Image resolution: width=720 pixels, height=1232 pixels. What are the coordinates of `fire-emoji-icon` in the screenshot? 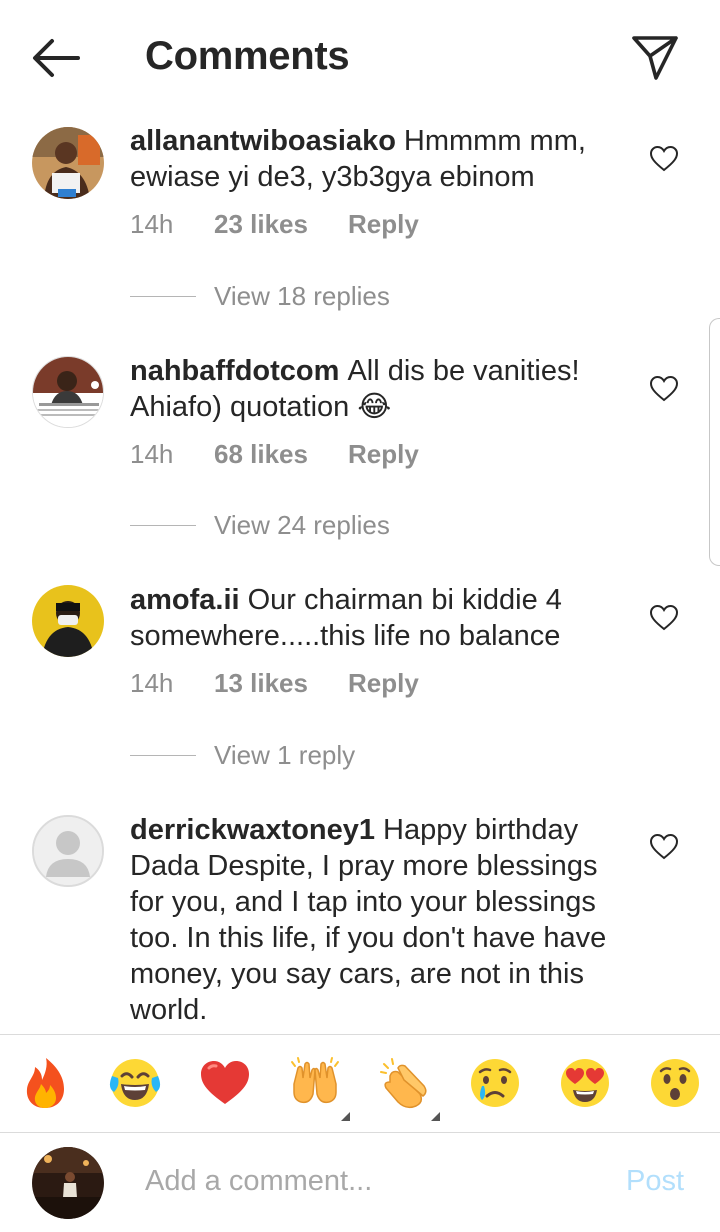 It's located at (45, 1083).